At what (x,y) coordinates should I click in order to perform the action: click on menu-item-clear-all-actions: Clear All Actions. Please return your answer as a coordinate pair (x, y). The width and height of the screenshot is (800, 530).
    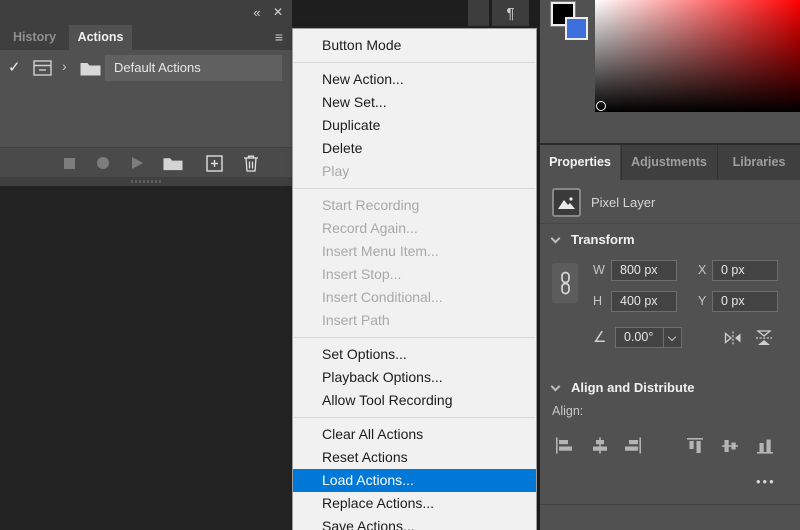
    Looking at the image, I should click on (414, 434).